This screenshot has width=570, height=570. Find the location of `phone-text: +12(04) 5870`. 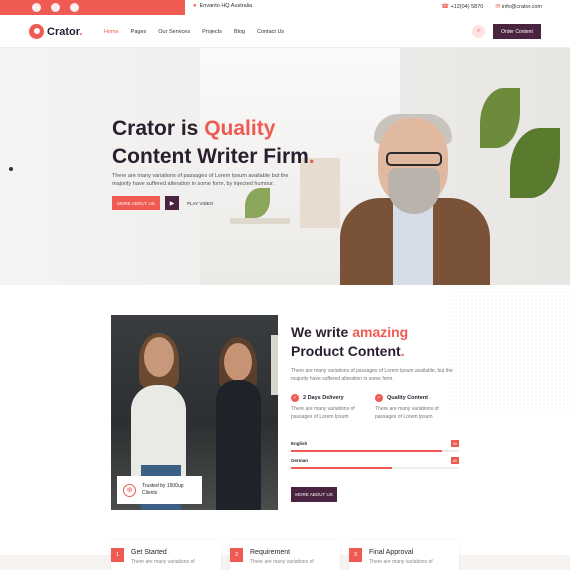

phone-text: +12(04) 5870 is located at coordinates (467, 7).